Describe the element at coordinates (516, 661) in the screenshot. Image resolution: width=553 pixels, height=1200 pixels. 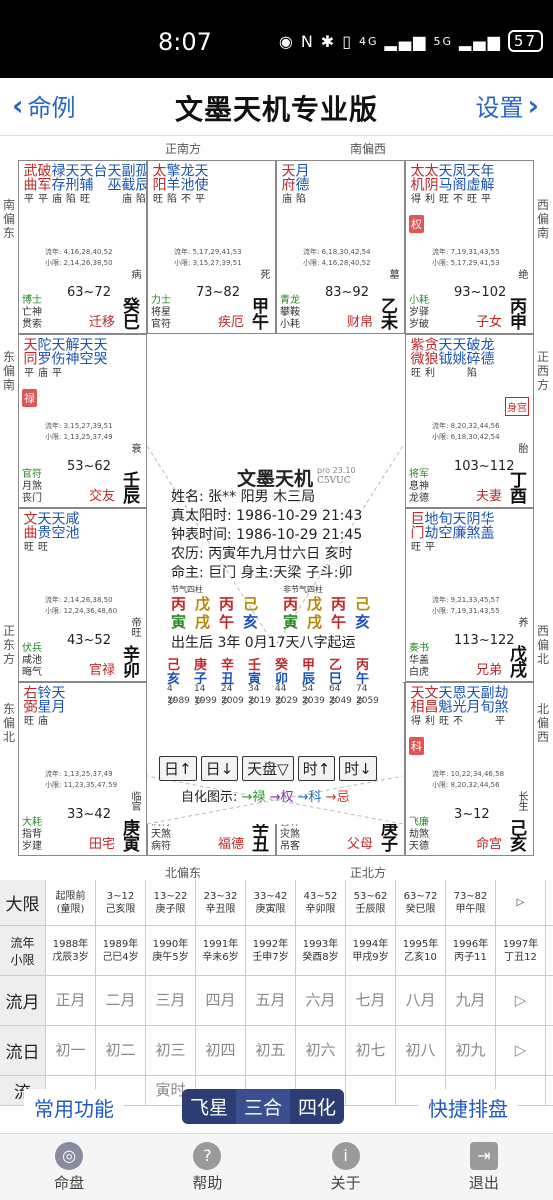
I see `ganzhi: 戊戌` at that location.